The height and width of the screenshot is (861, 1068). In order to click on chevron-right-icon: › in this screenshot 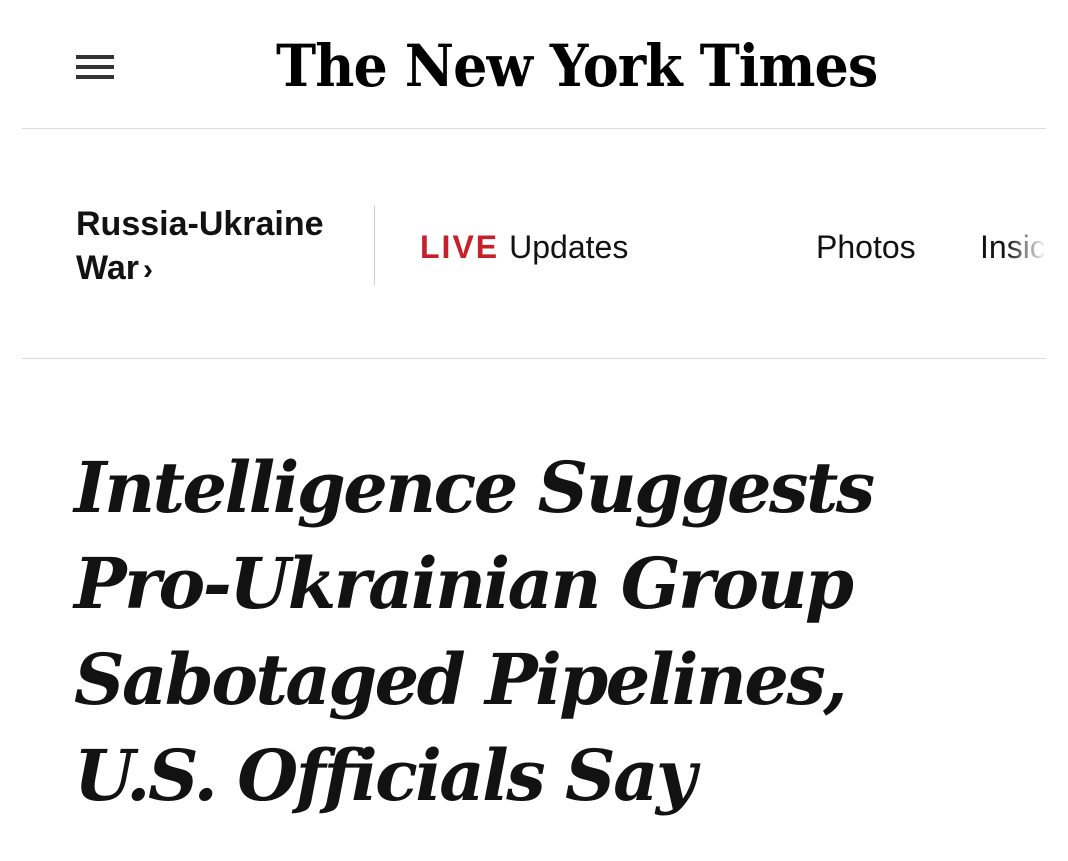, I will do `click(147, 269)`.